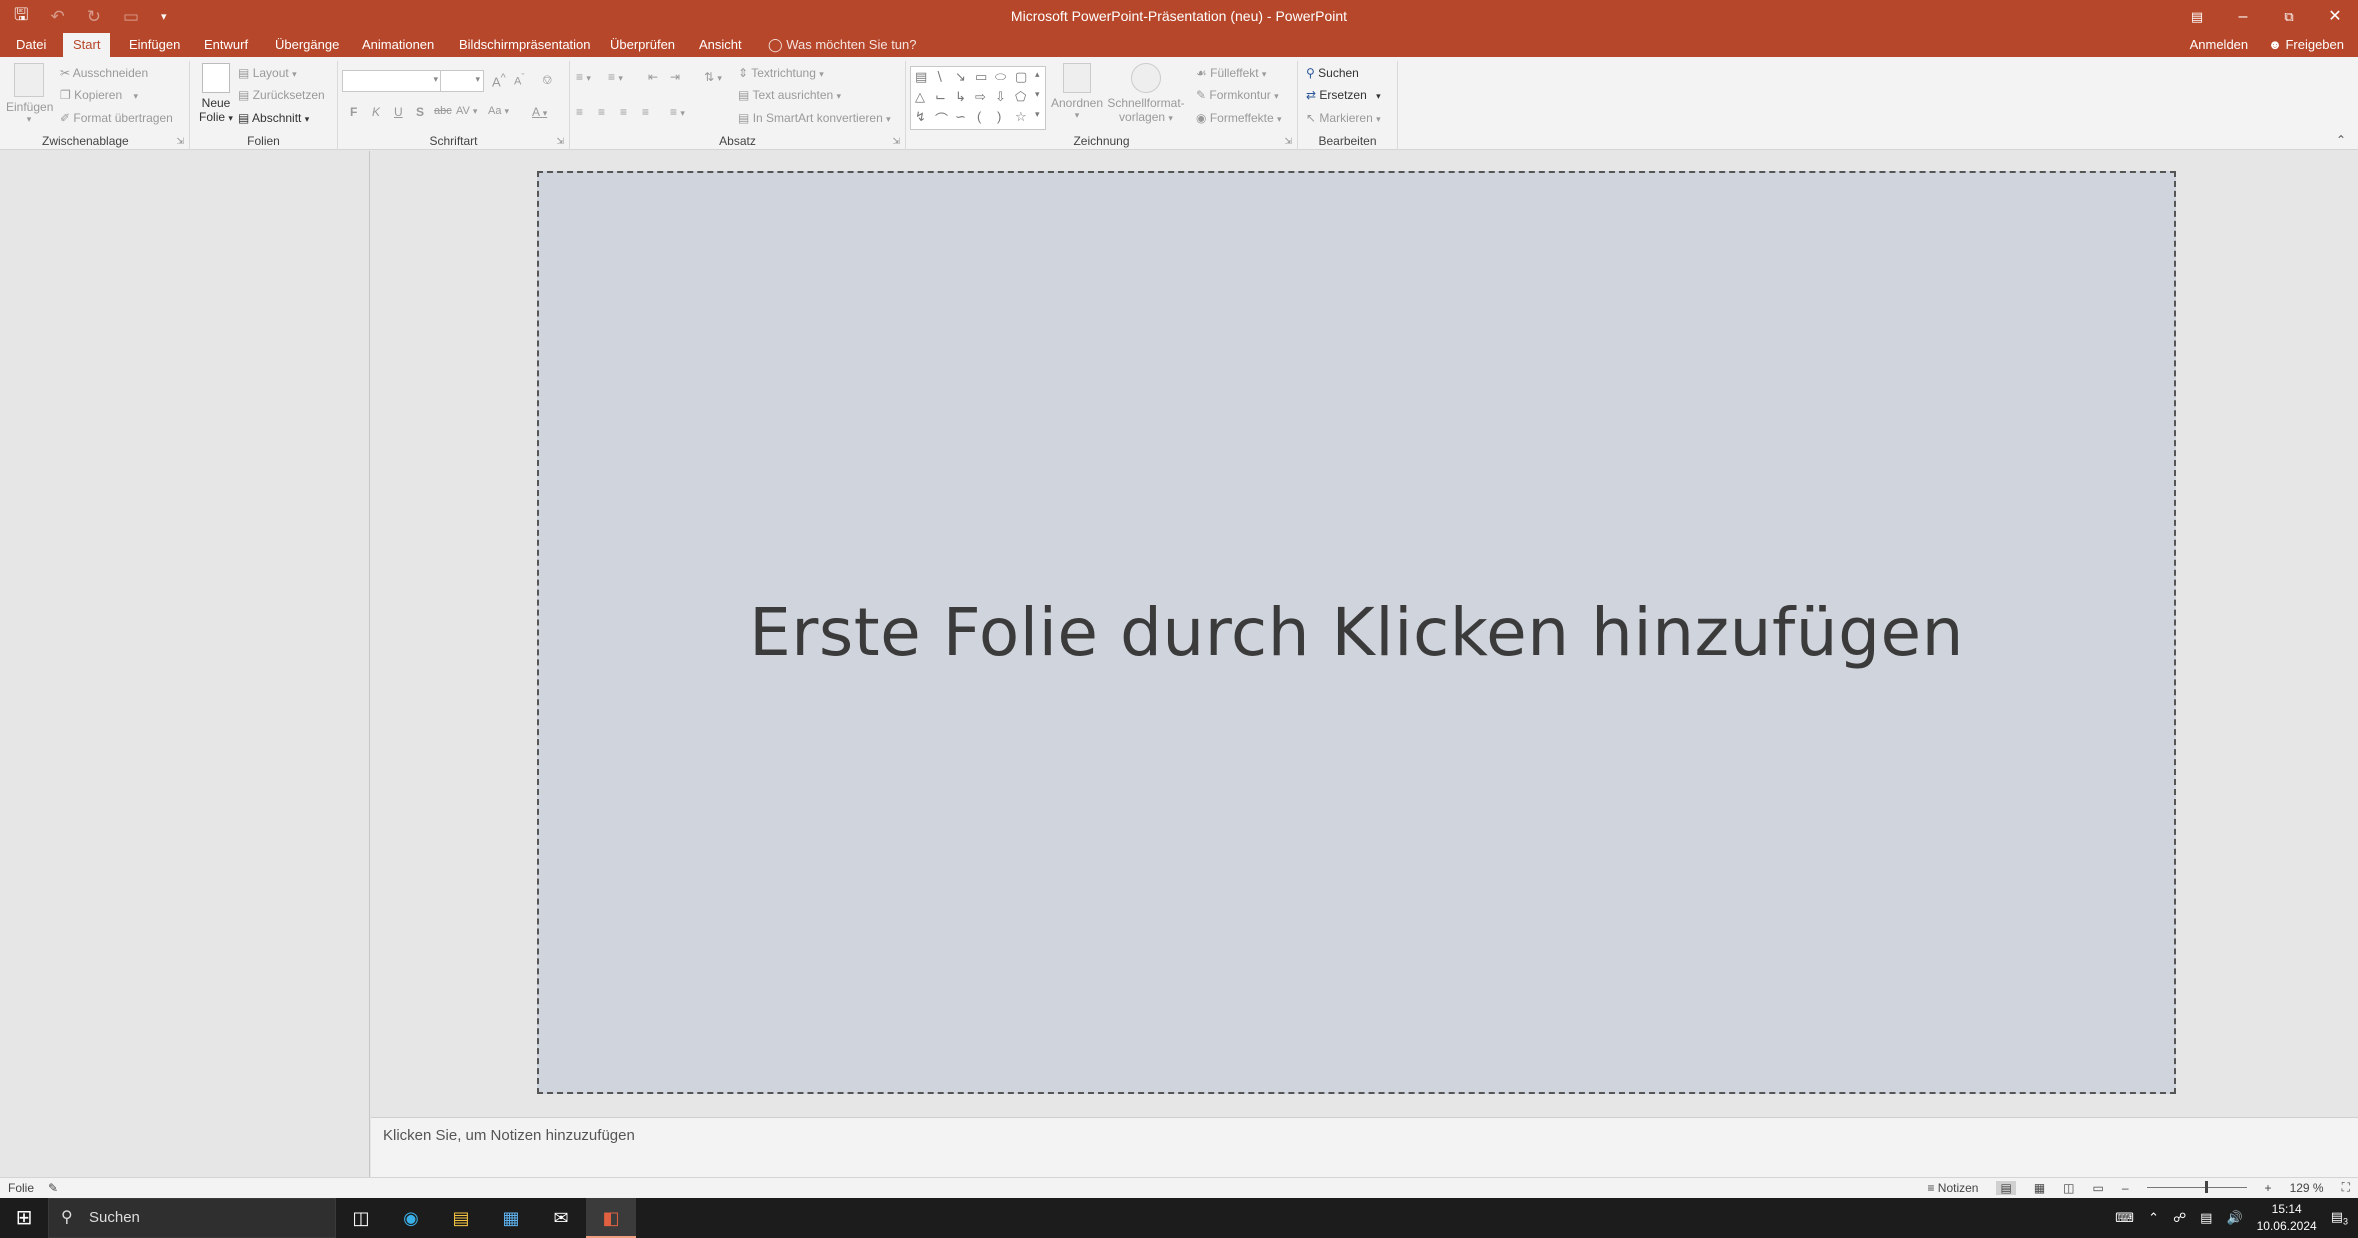 The image size is (2358, 1238). What do you see at coordinates (896, 141) in the screenshot?
I see `paragraph-dialog-launcher-icon: ⇲` at bounding box center [896, 141].